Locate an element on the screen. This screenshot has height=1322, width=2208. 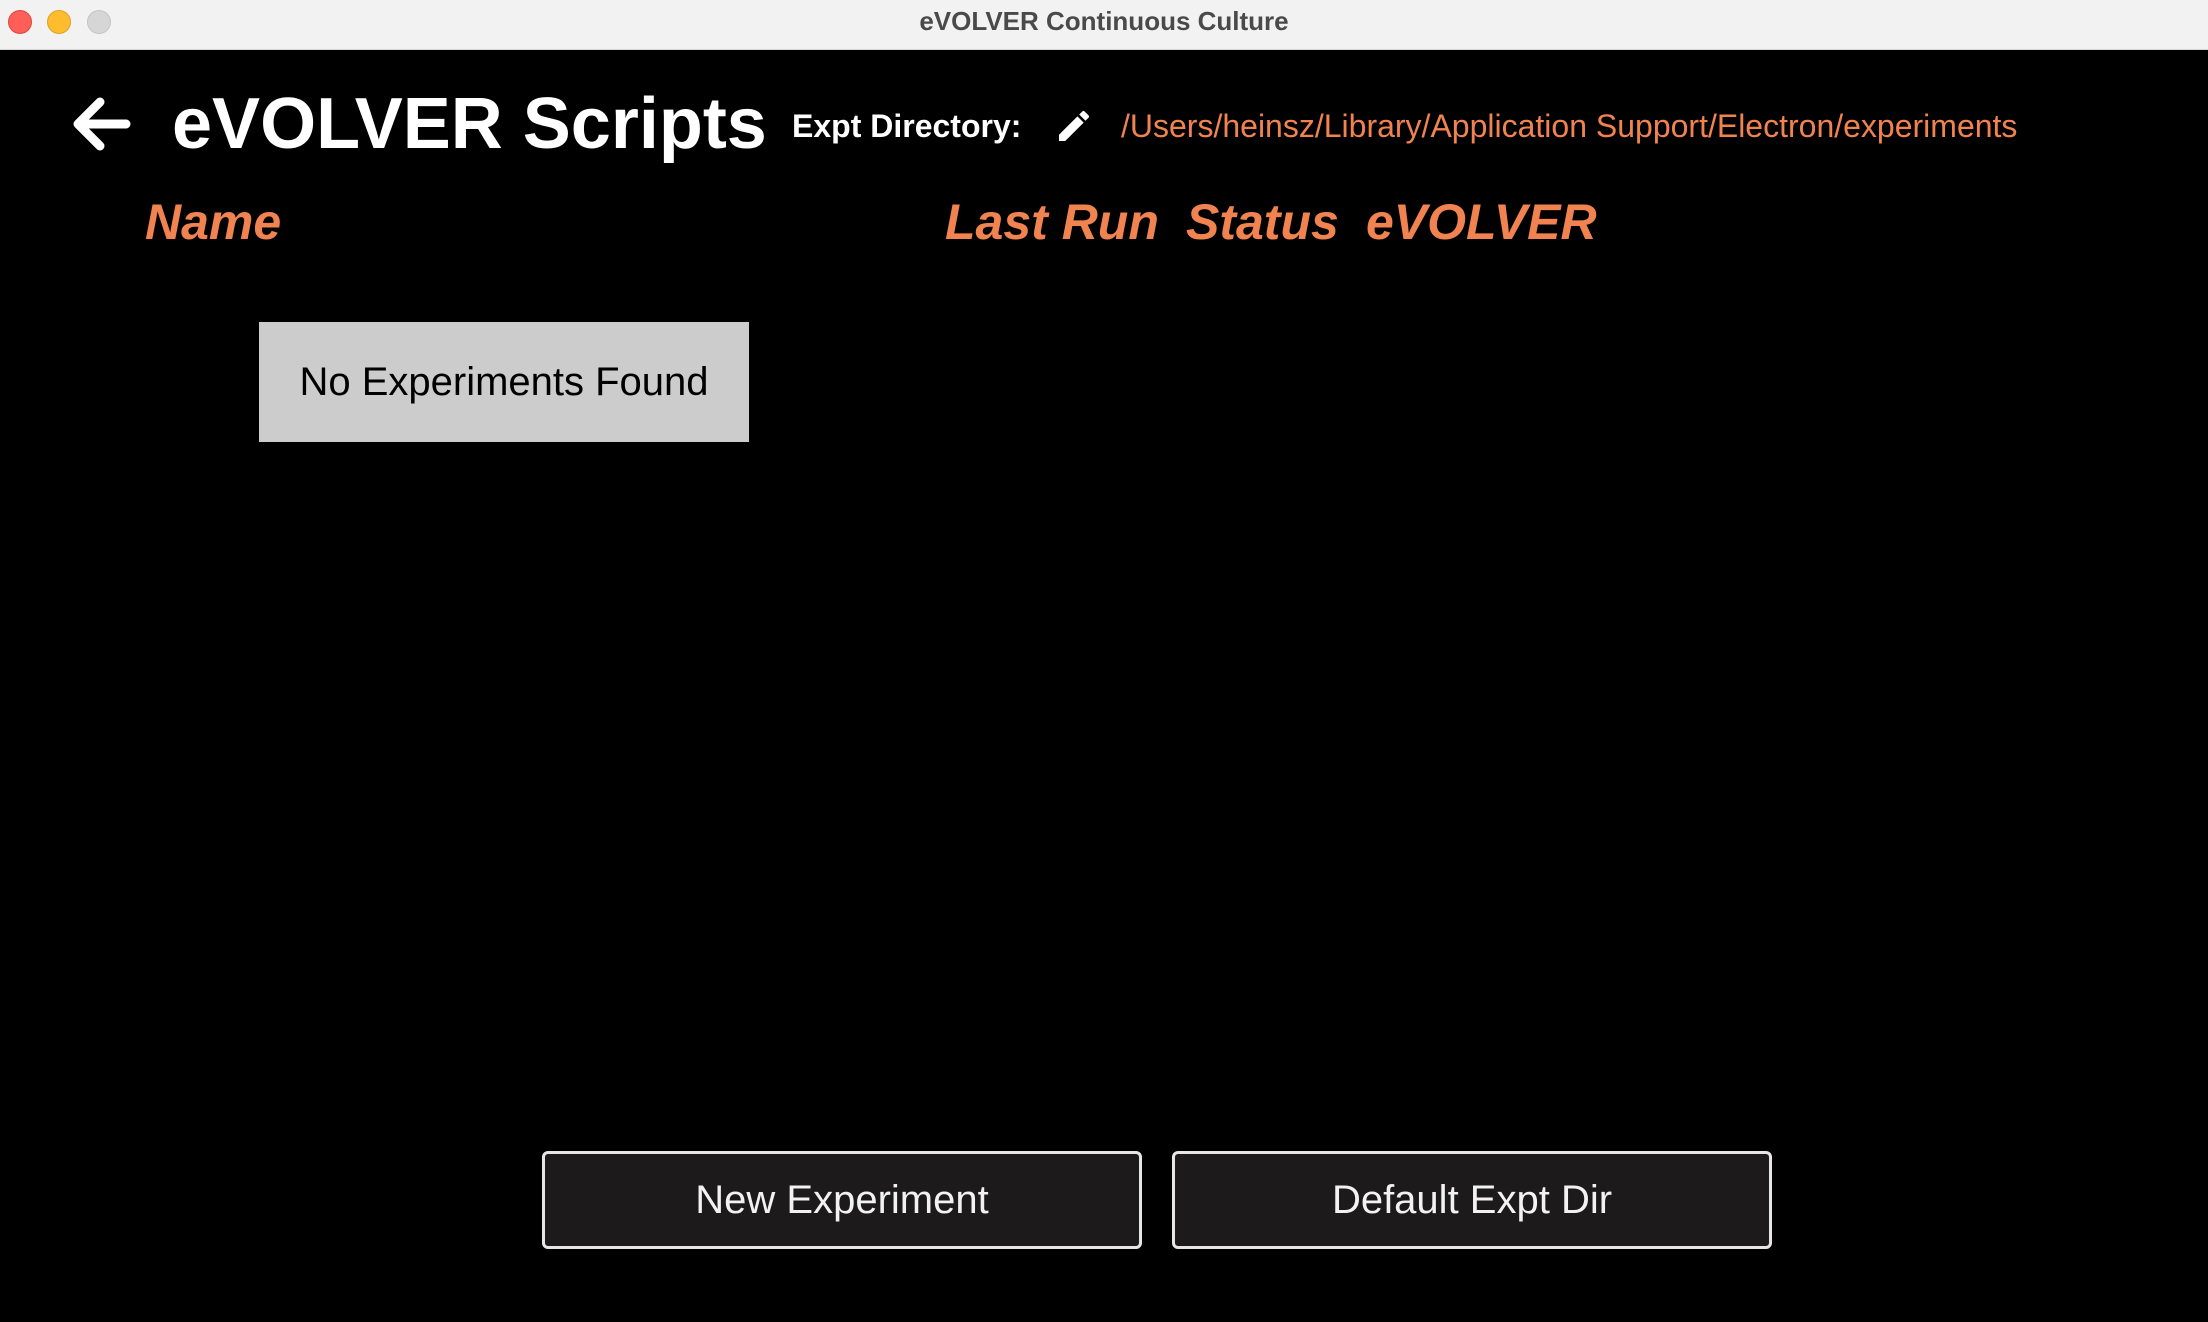
window-title: eVOLVER Continuous Culture is located at coordinates (1104, 21).